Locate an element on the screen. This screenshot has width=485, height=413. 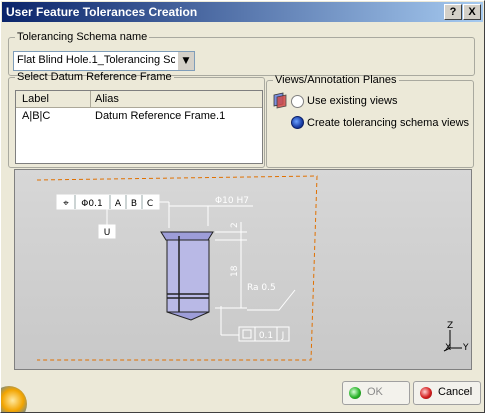
radio-use-existing-views is located at coordinates (297, 101).